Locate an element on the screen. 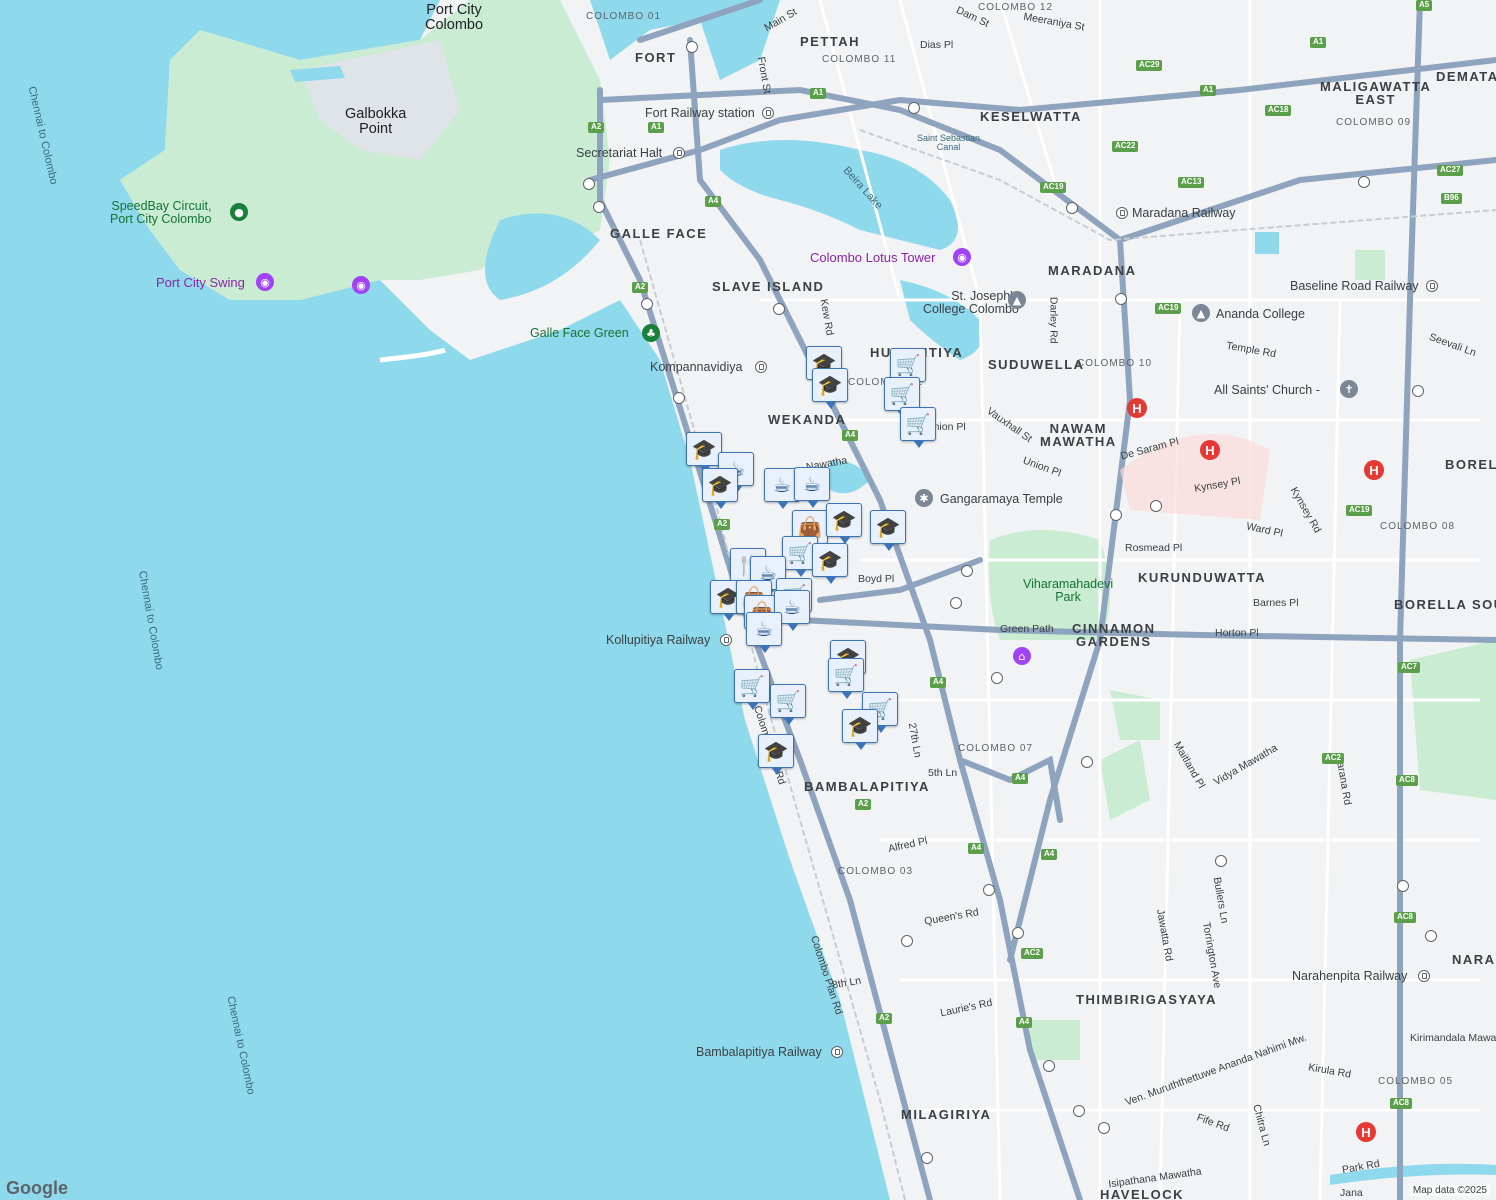 The image size is (1496, 1200). school-pin-icon-2: ▲ is located at coordinates (1201, 313).